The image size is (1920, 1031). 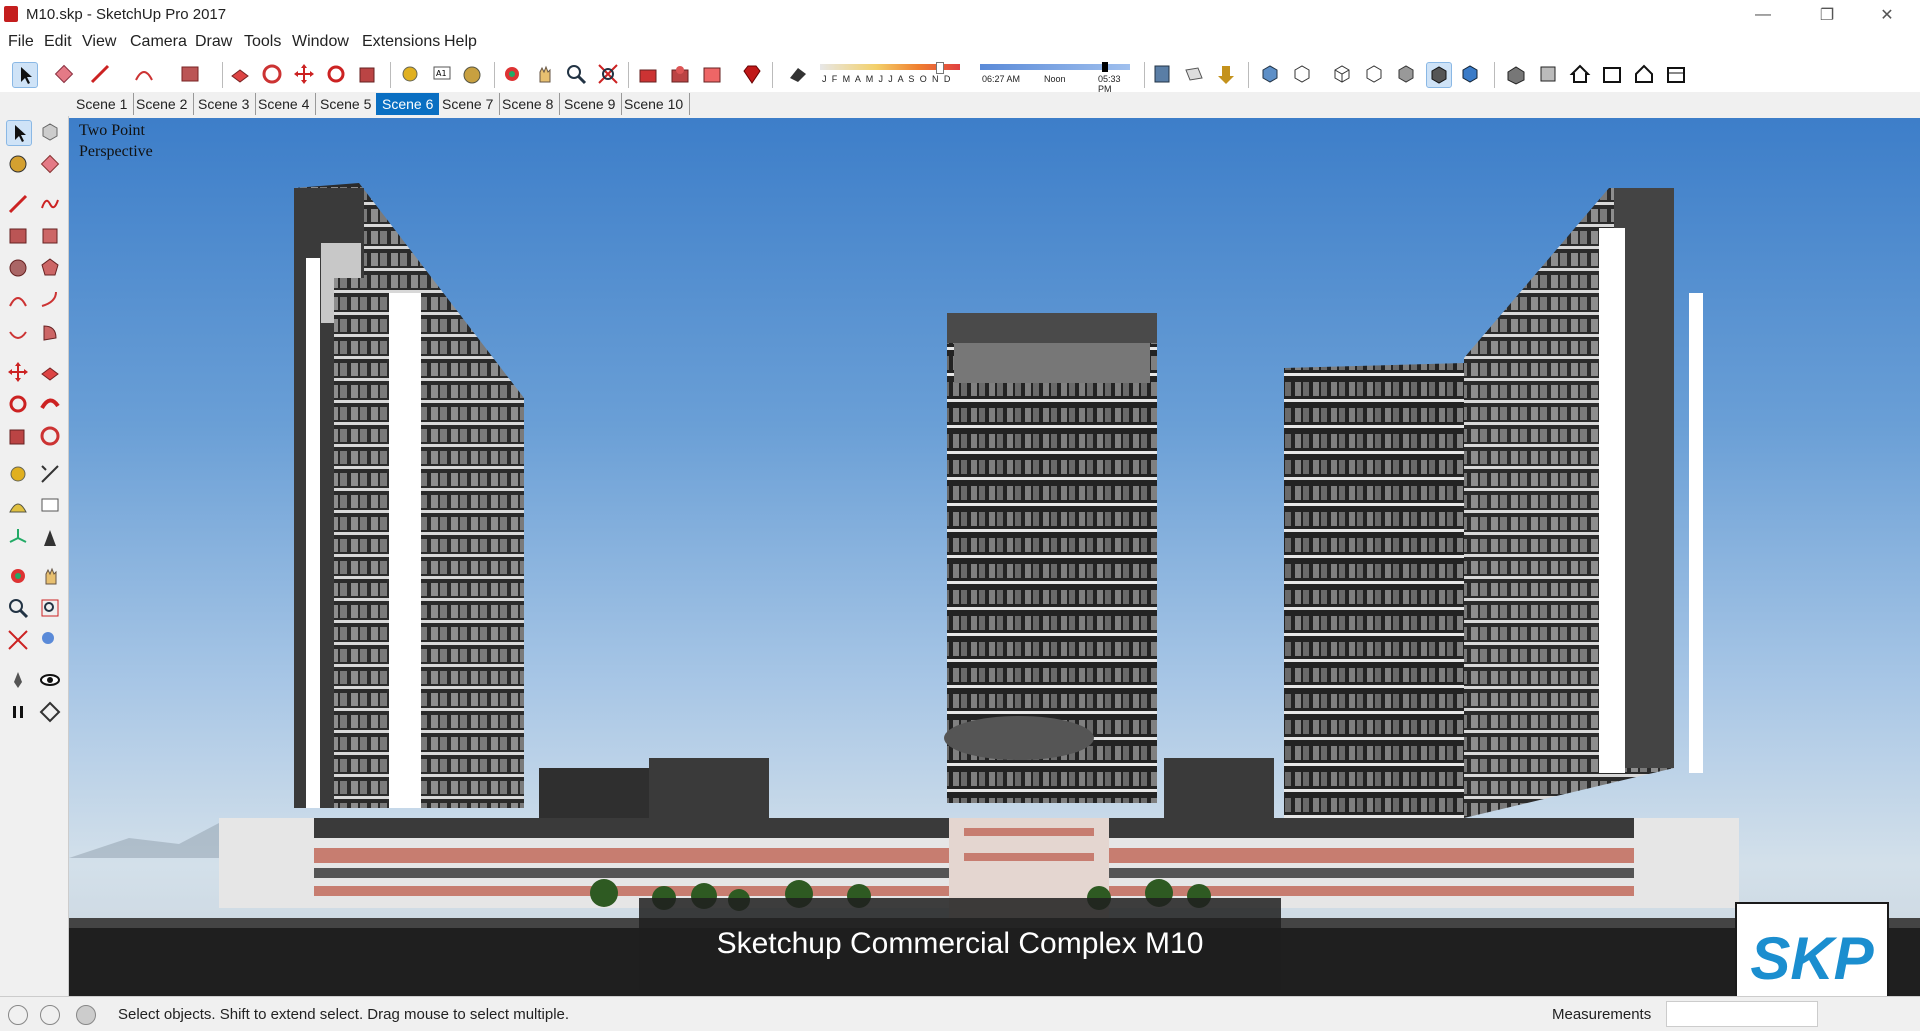 What do you see at coordinates (1439, 75) in the screenshot?
I see `shaded-textures-icon` at bounding box center [1439, 75].